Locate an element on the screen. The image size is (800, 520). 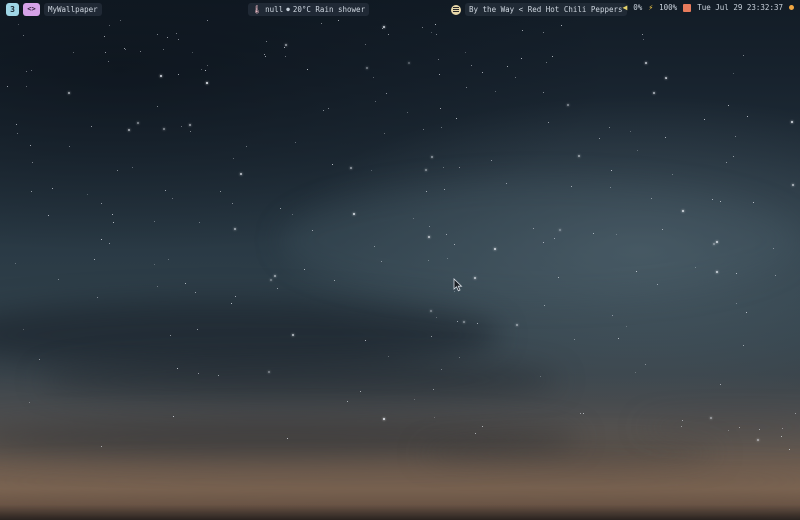
speaker-icon: ◀ is located at coordinates (624, 7).